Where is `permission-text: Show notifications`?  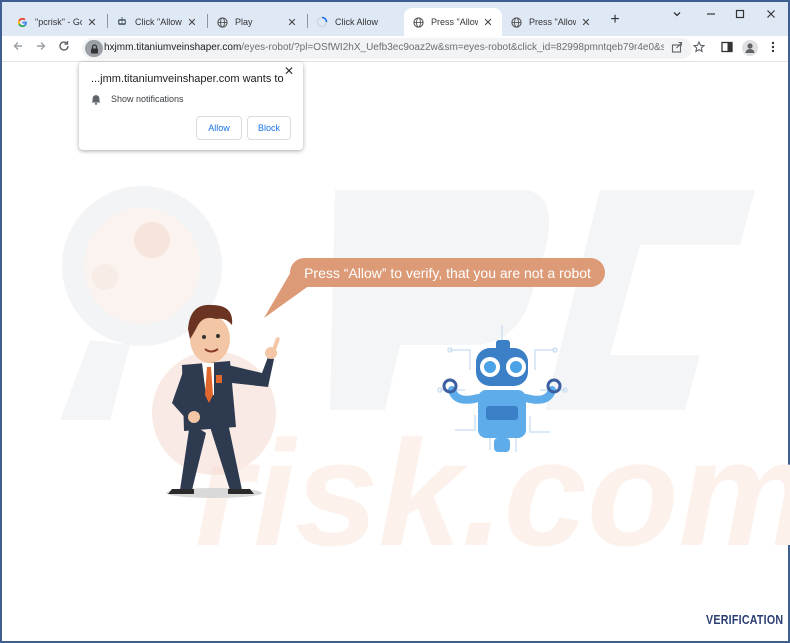 permission-text: Show notifications is located at coordinates (147, 99).